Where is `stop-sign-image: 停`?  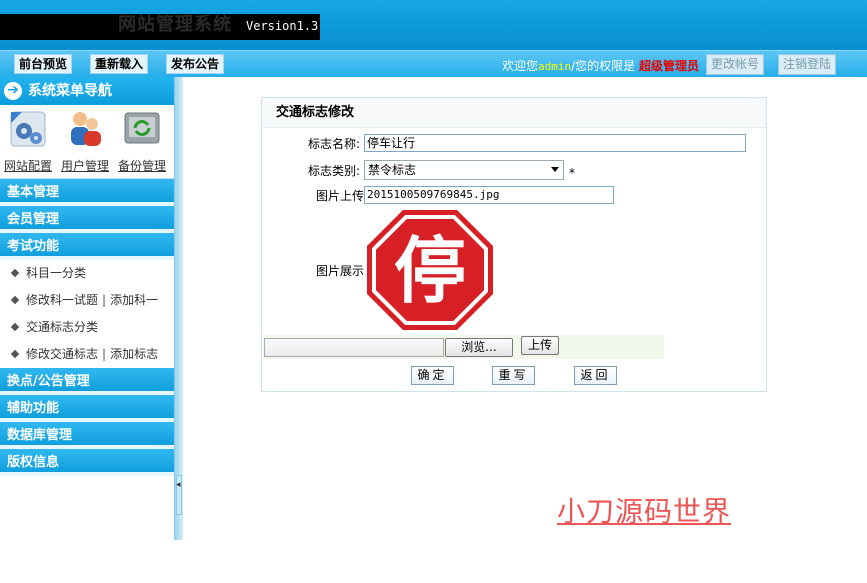 stop-sign-image: 停 is located at coordinates (430, 270).